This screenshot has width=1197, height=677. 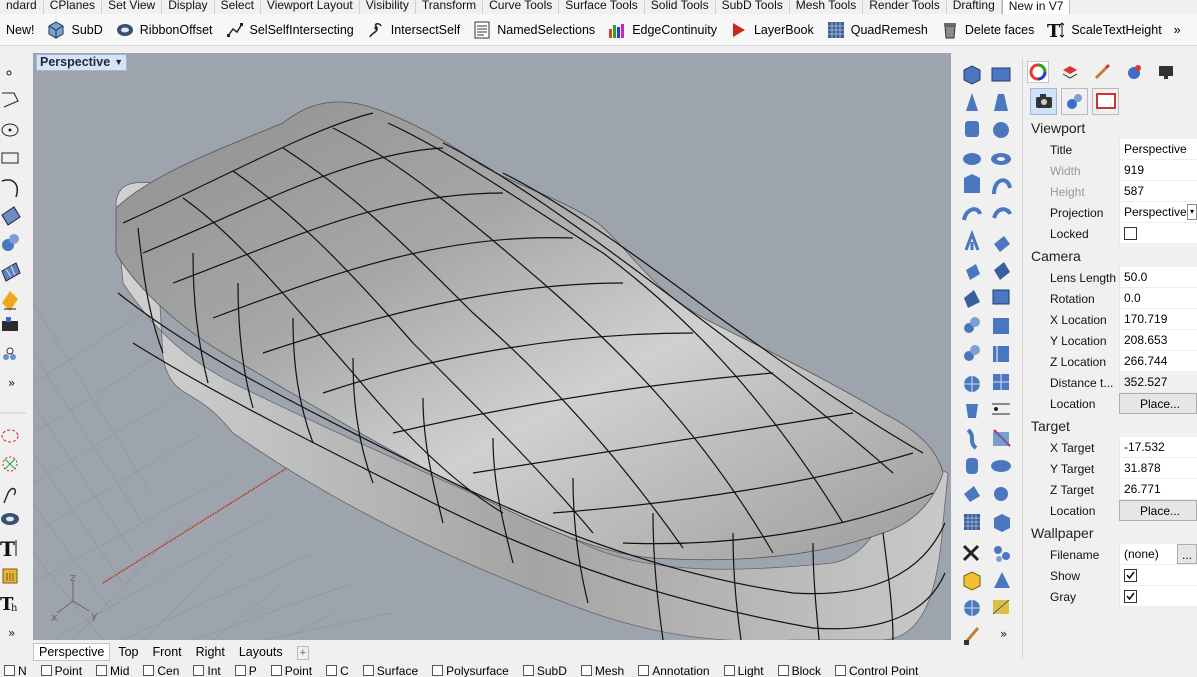 I want to click on text-scale-icon: Th, so click(x=9, y=604).